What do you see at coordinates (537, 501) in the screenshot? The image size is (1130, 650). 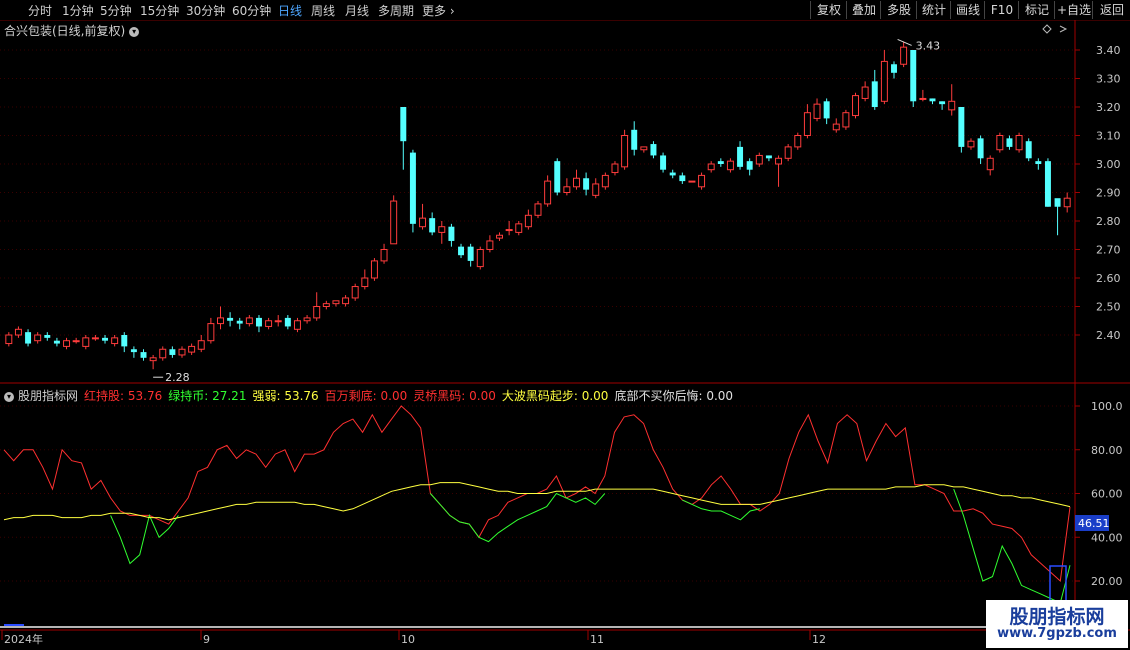 I see `indicator-line` at bounding box center [537, 501].